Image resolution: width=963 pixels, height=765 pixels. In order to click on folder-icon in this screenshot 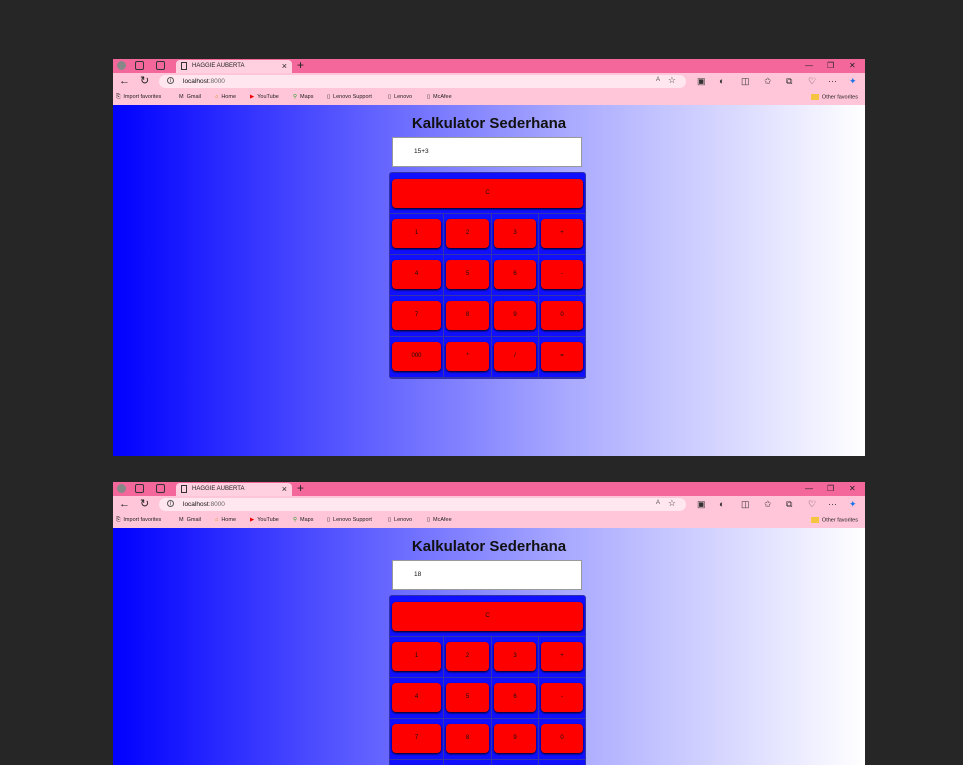, I will do `click(814, 520)`.